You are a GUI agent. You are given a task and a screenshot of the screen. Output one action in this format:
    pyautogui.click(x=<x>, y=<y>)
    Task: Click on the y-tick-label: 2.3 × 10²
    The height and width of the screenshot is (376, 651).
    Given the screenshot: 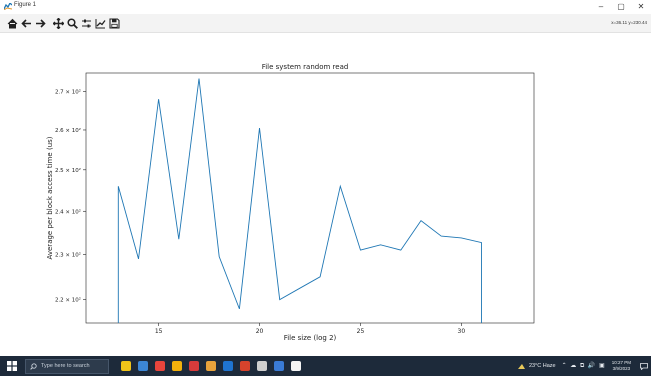 What is the action you would take?
    pyautogui.click(x=68, y=254)
    